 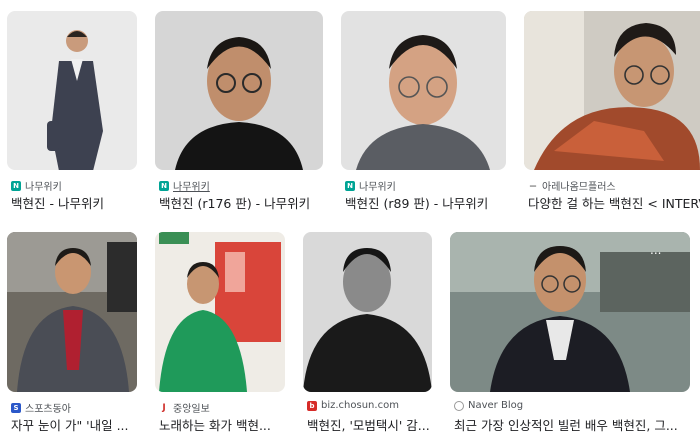 What do you see at coordinates (427, 202) in the screenshot?
I see `result-title: 백현진 (r89 판) - 나무위키` at bounding box center [427, 202].